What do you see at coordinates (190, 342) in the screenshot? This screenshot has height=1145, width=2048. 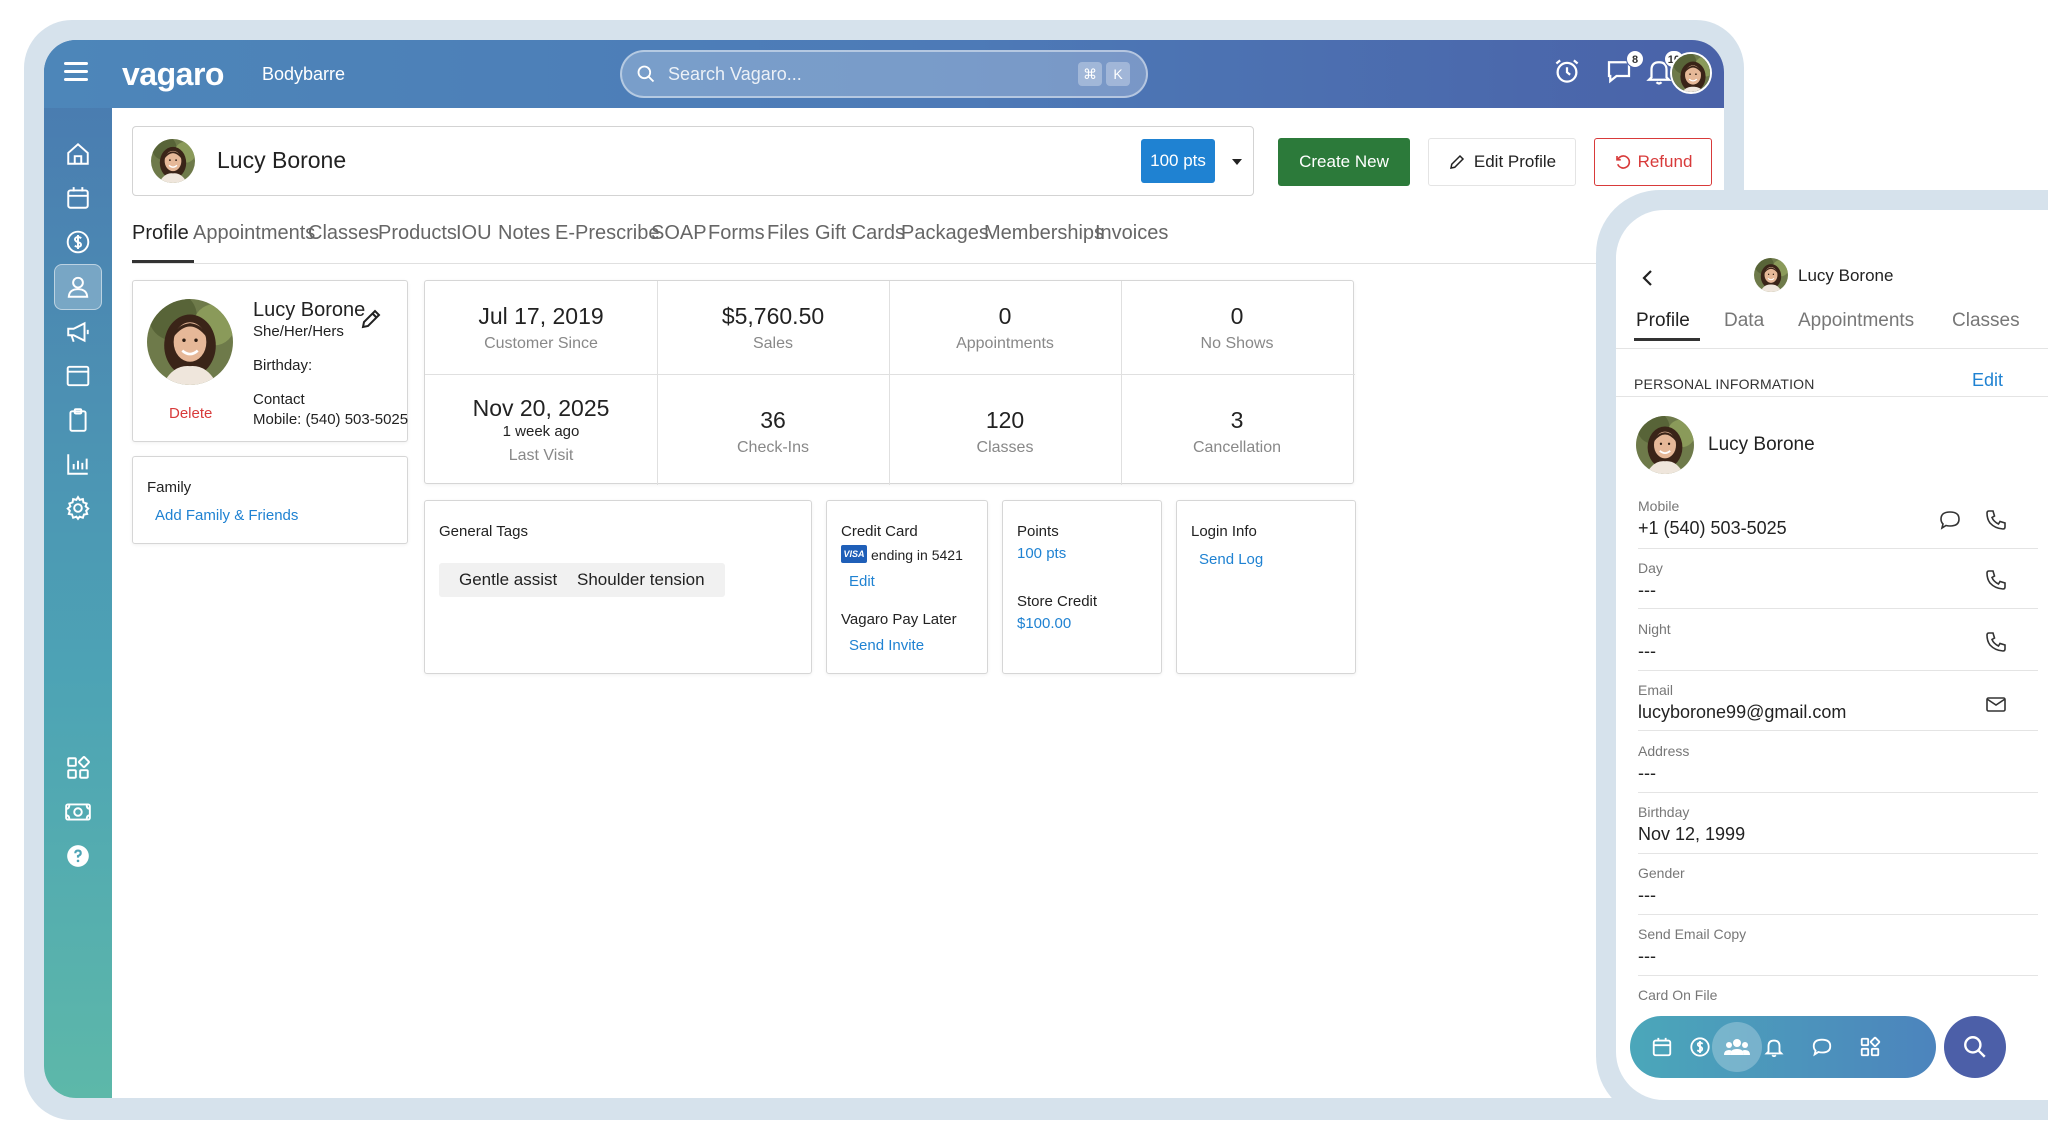 I see `avatar` at bounding box center [190, 342].